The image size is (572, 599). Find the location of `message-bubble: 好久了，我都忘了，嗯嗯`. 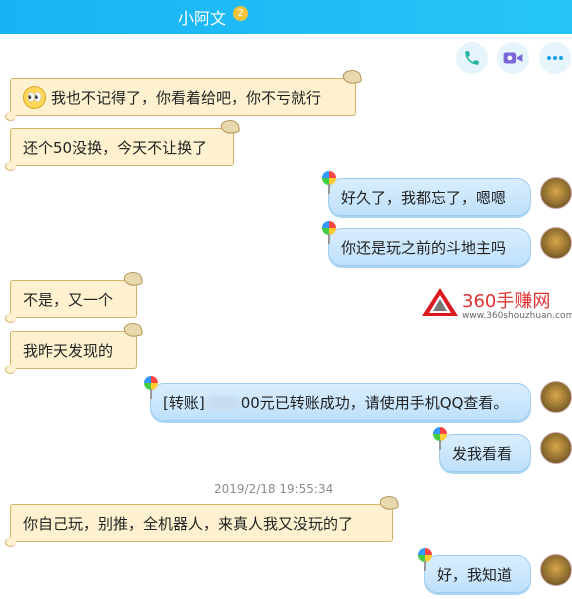

message-bubble: 好久了，我都忘了，嗯嗯 is located at coordinates (426, 193).